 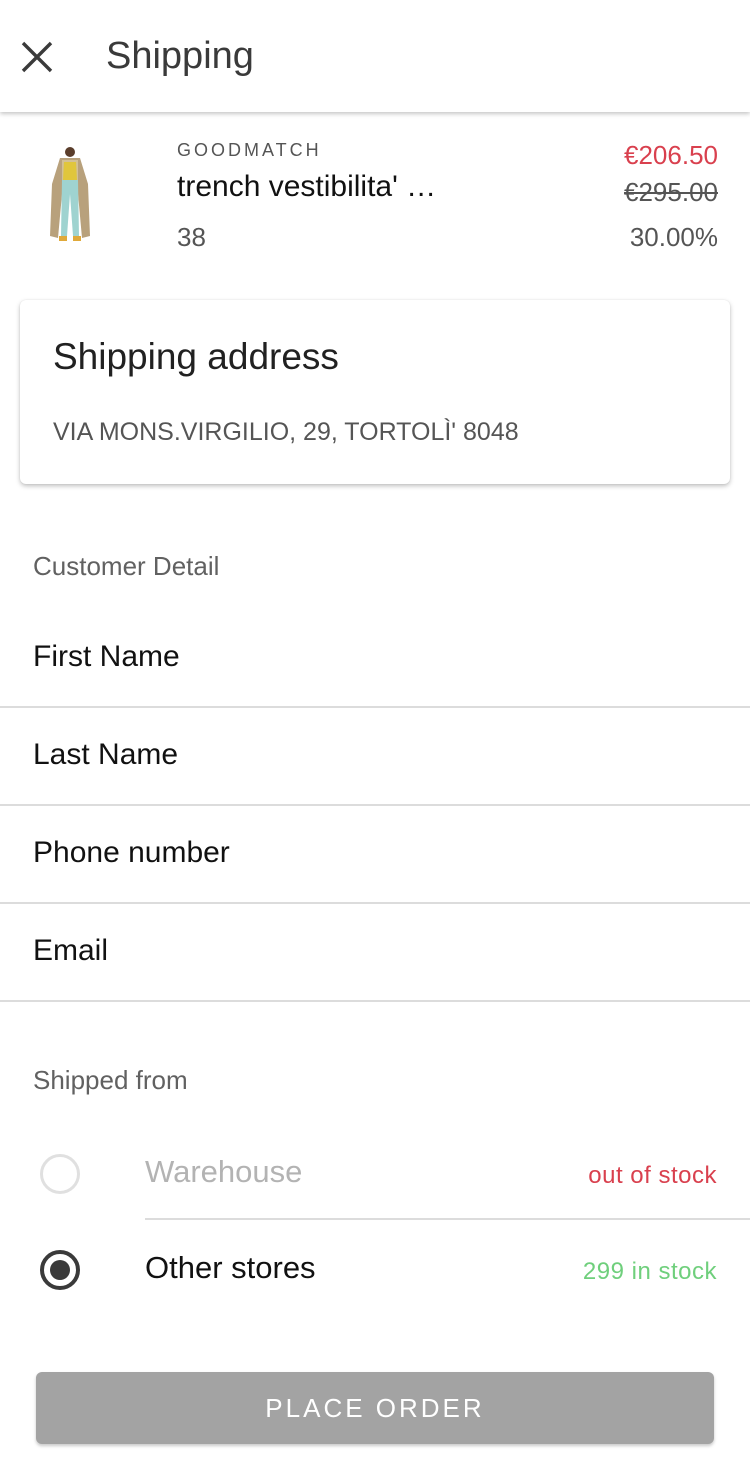 What do you see at coordinates (110, 1080) in the screenshot?
I see `shipped-from-label: Shipped from` at bounding box center [110, 1080].